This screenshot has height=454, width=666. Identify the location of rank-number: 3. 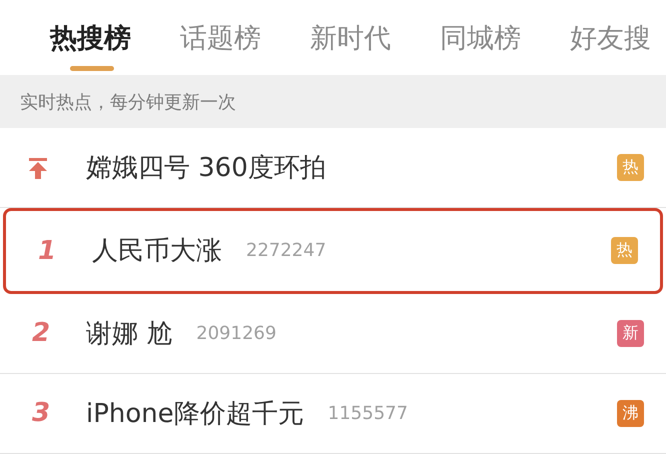
(41, 413).